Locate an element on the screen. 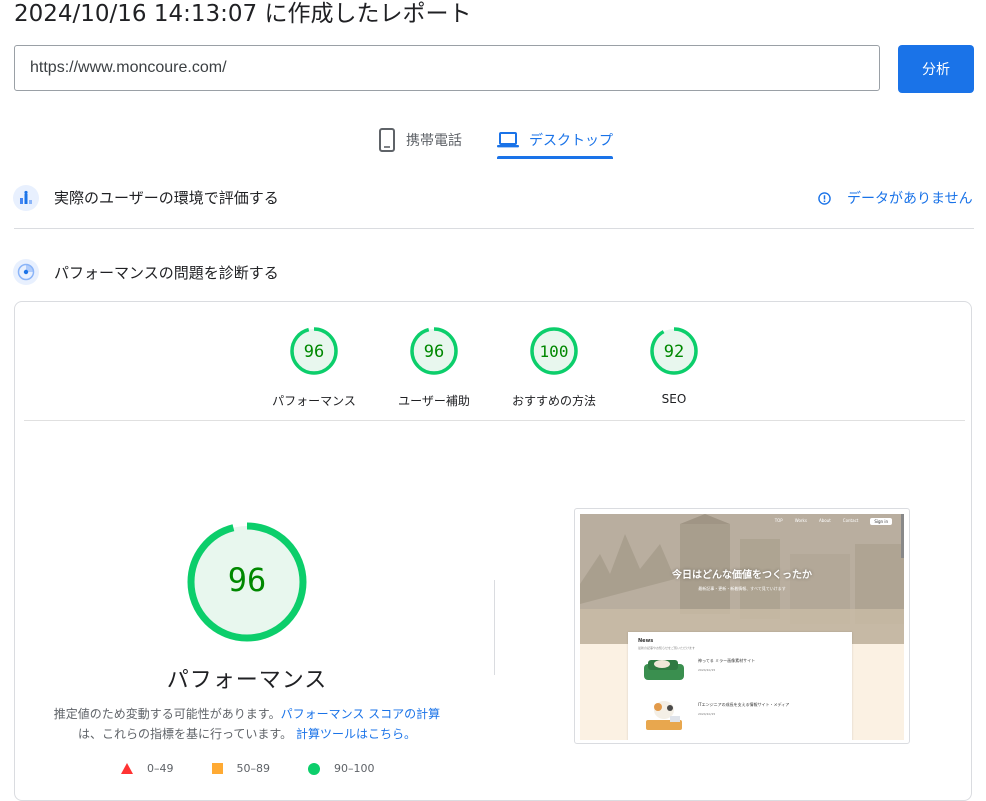 The width and height of the screenshot is (986, 801). score-value: 100 is located at coordinates (554, 351).